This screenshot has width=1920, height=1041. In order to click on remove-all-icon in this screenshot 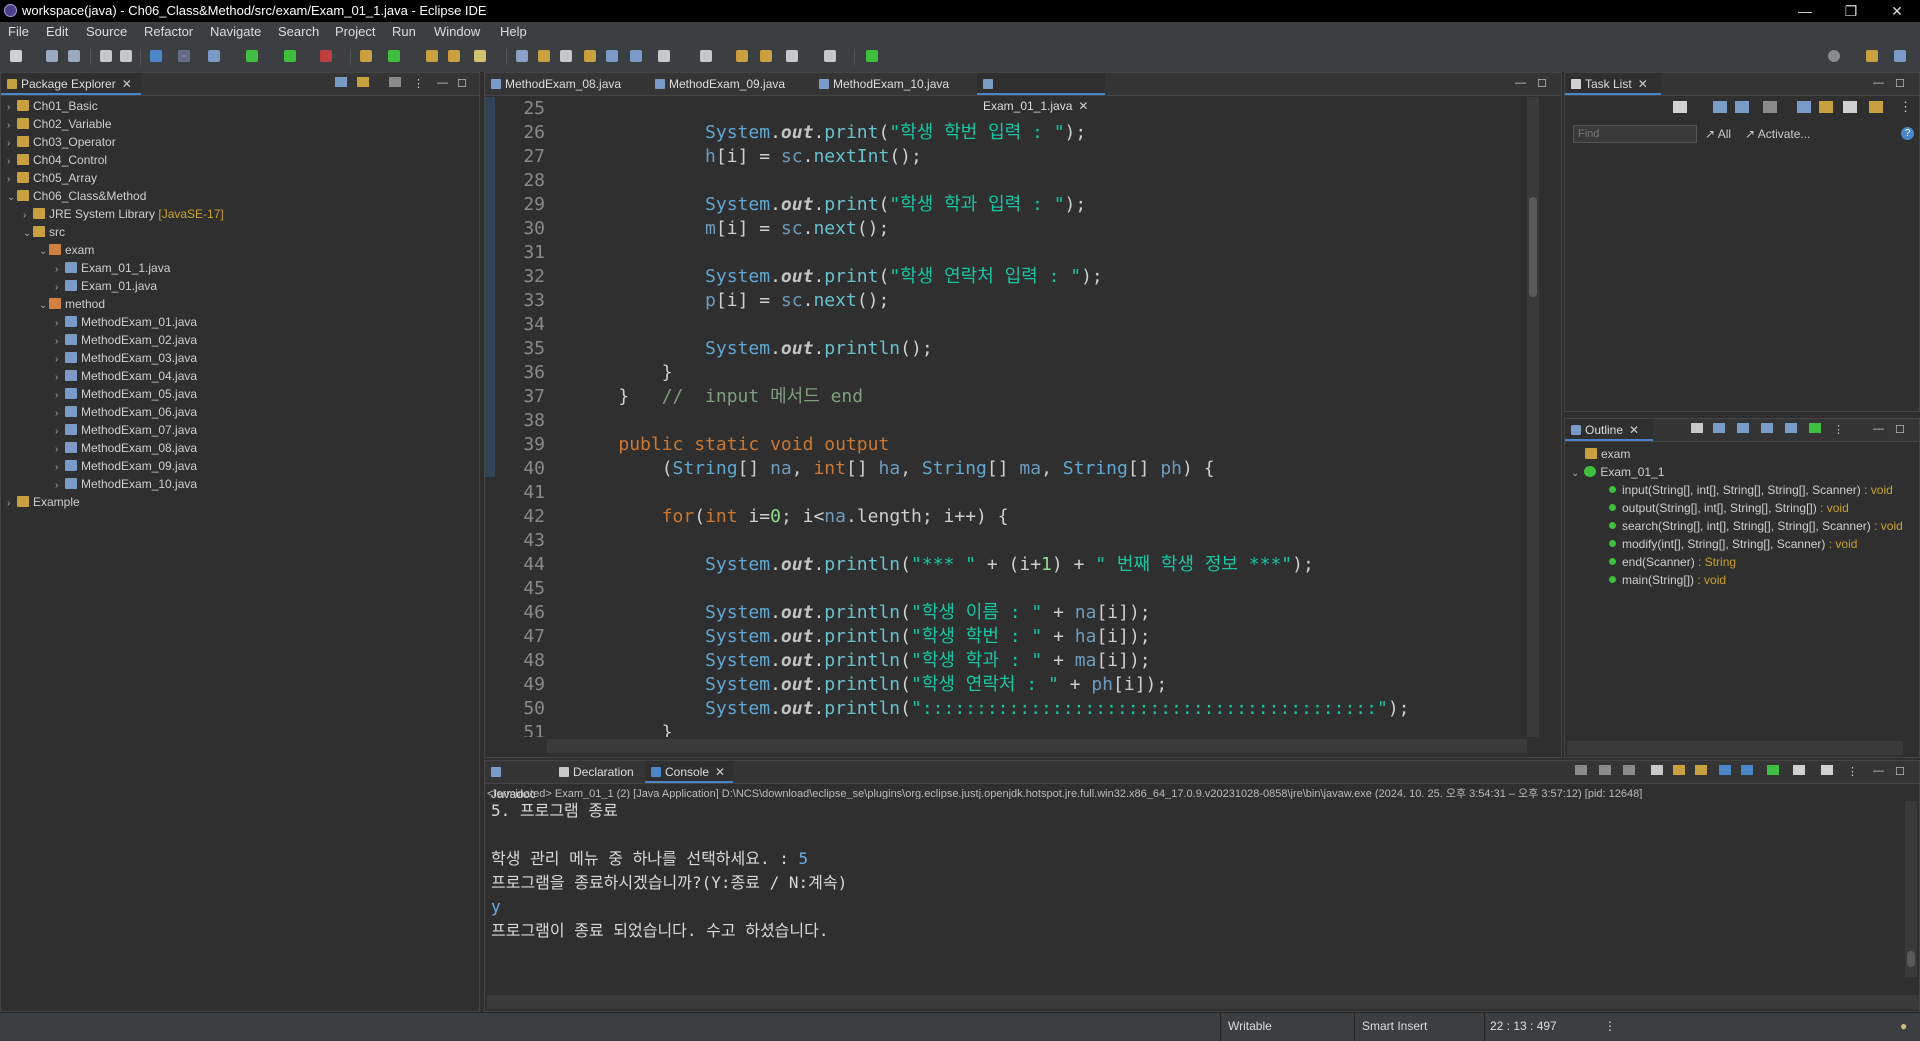, I will do `click(1629, 770)`.